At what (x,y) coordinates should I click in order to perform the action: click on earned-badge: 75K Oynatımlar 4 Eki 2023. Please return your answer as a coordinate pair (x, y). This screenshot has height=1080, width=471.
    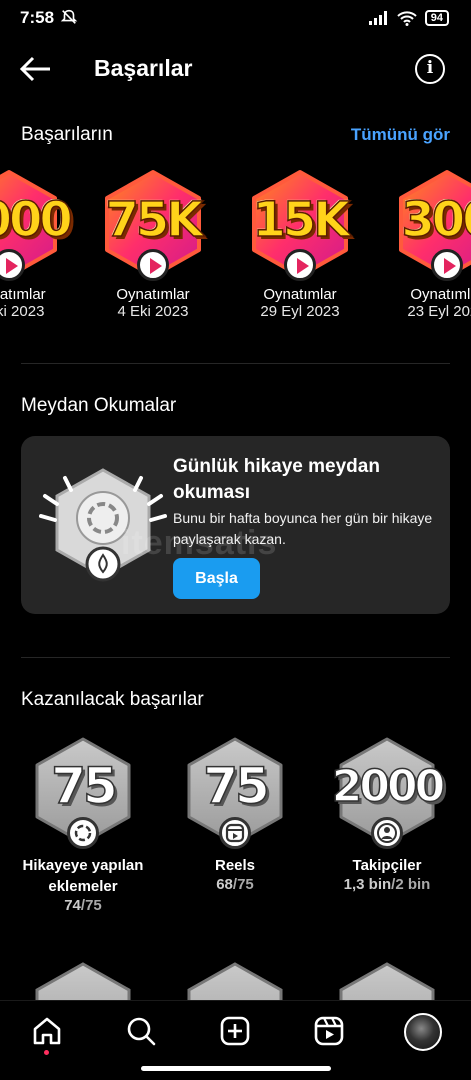
    Looking at the image, I should click on (153, 244).